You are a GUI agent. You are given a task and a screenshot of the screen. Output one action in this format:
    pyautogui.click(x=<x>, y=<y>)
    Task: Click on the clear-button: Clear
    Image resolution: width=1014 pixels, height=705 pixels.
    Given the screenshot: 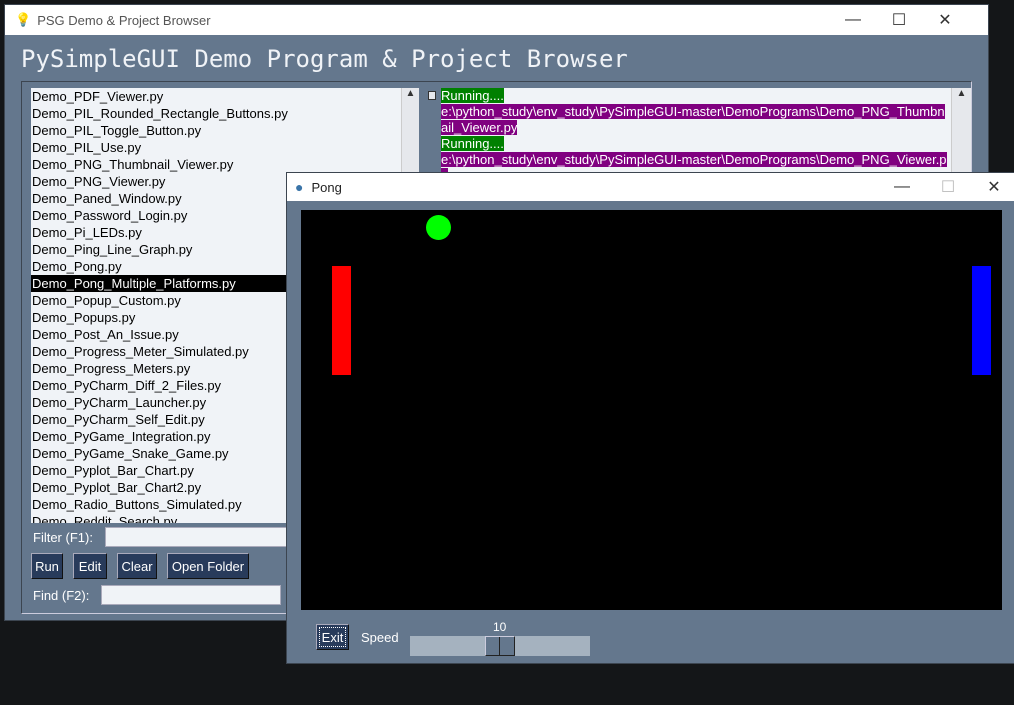 What is the action you would take?
    pyautogui.click(x=137, y=566)
    